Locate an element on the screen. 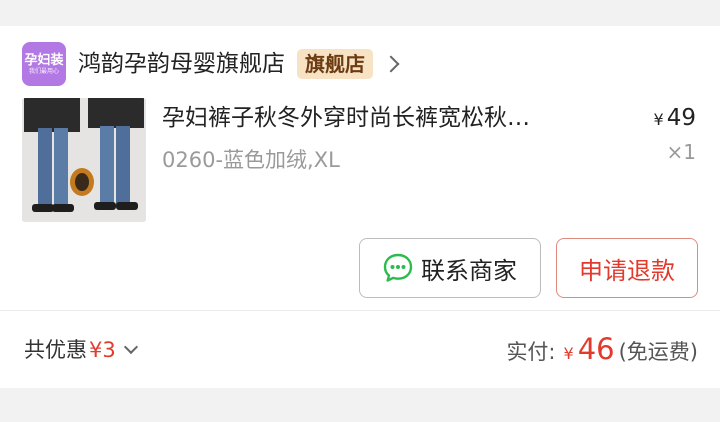  price-currency: ¥ is located at coordinates (658, 119).